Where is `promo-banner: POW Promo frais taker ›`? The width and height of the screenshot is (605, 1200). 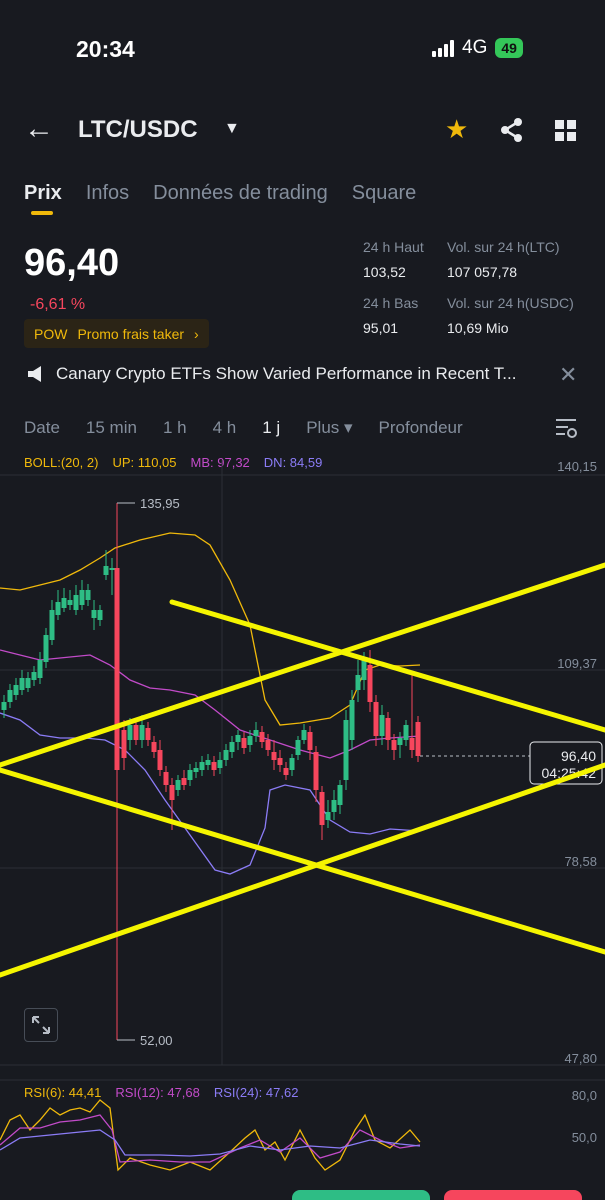
promo-banner: POW Promo frais taker › is located at coordinates (116, 333).